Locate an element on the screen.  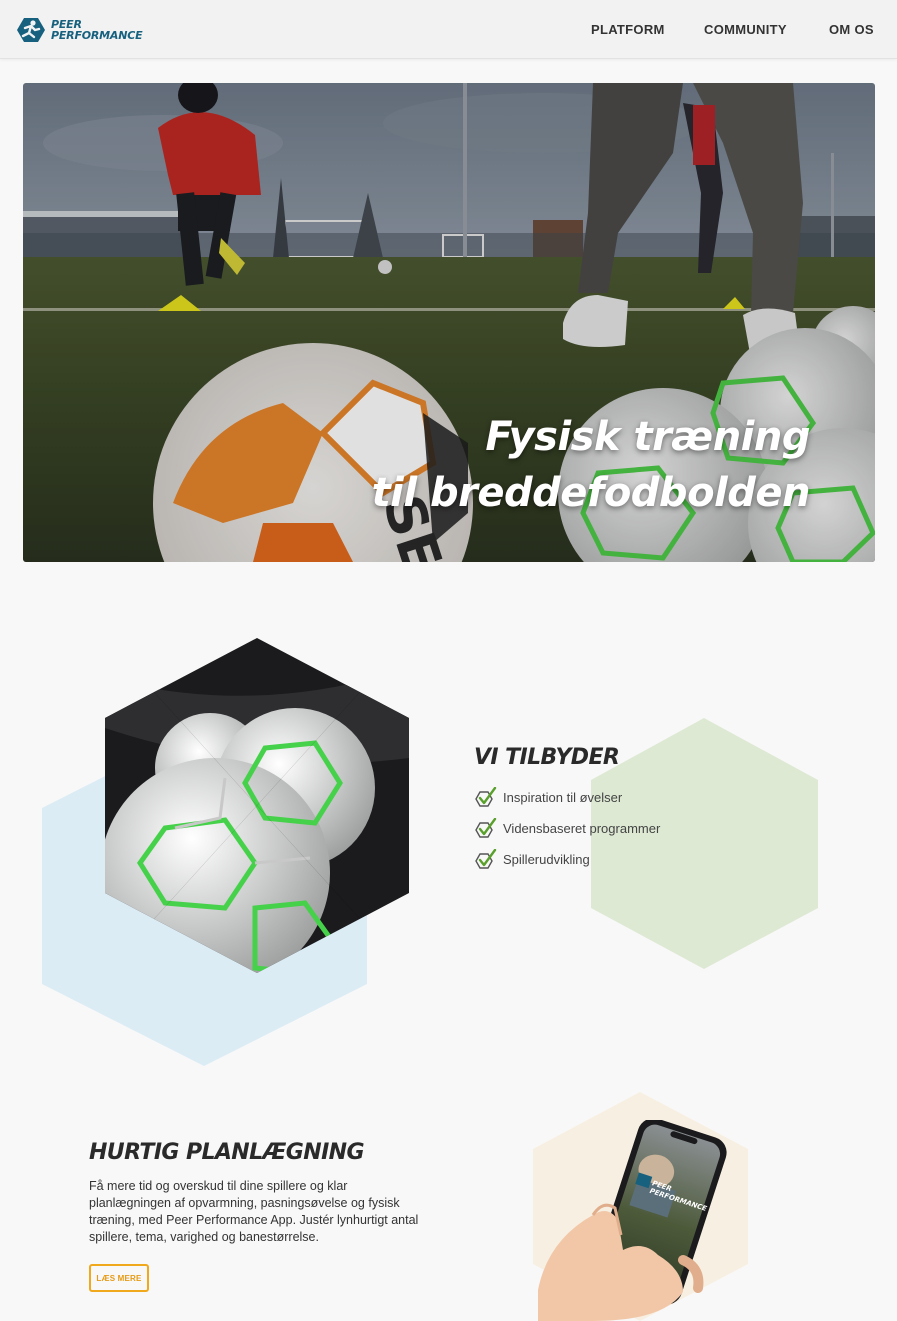
planning-title: HURTIG PLANLÆGNING is located at coordinates (227, 1152).